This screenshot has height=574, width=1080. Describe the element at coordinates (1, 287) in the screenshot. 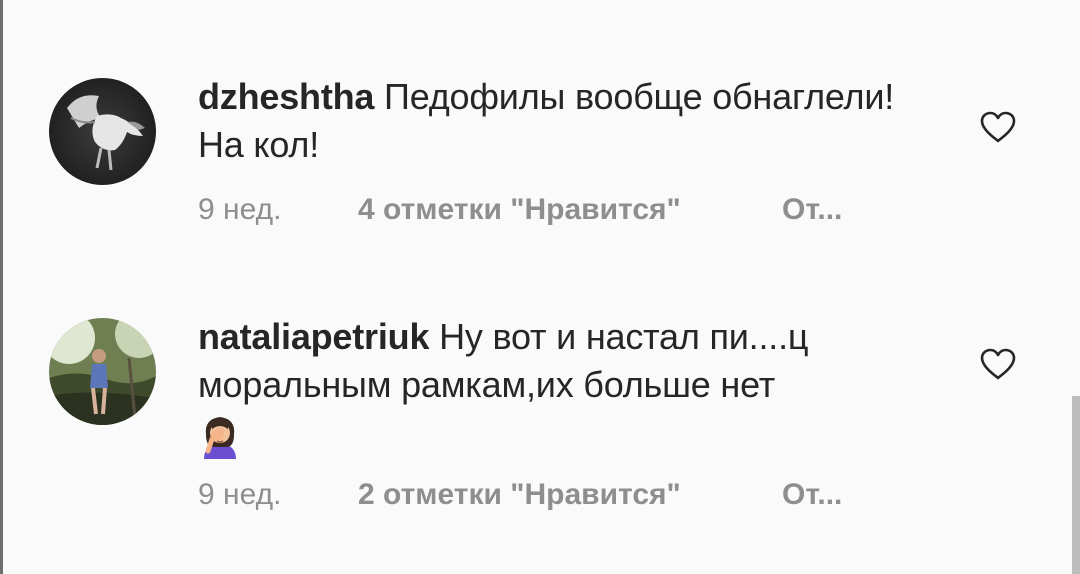

I see `window-edge` at that location.